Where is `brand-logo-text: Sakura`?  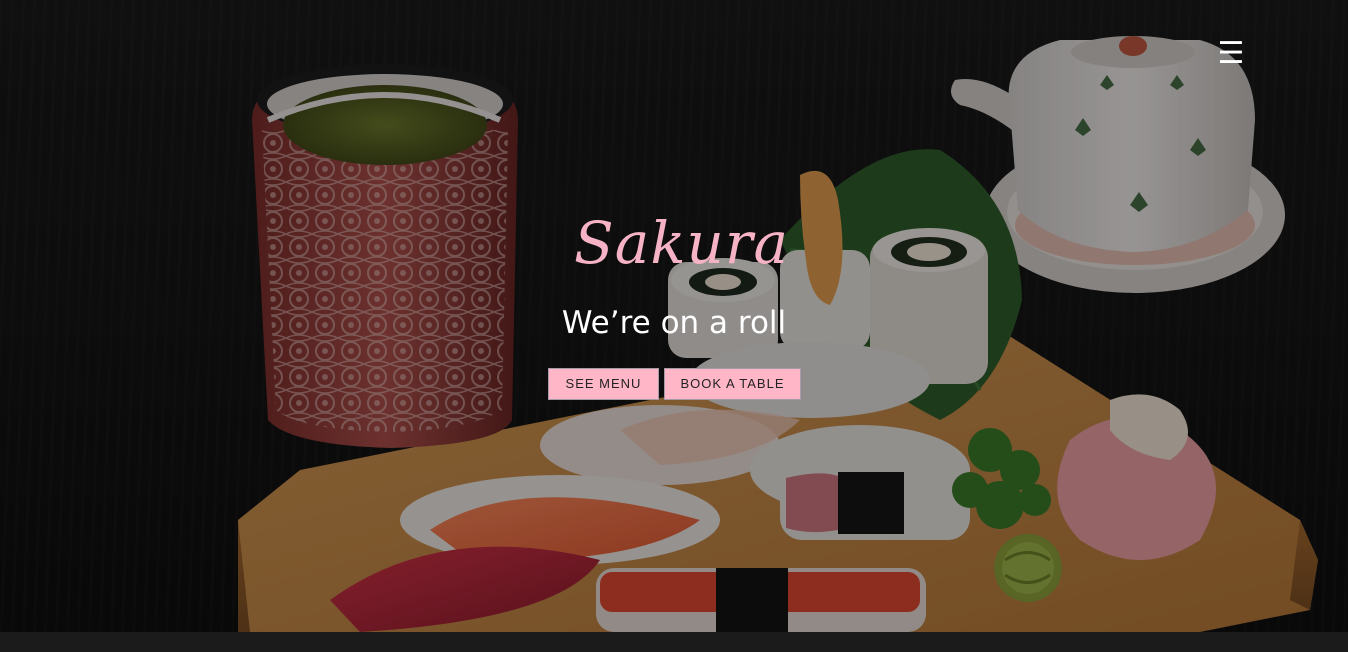
brand-logo-text: Sakura is located at coordinates (682, 243).